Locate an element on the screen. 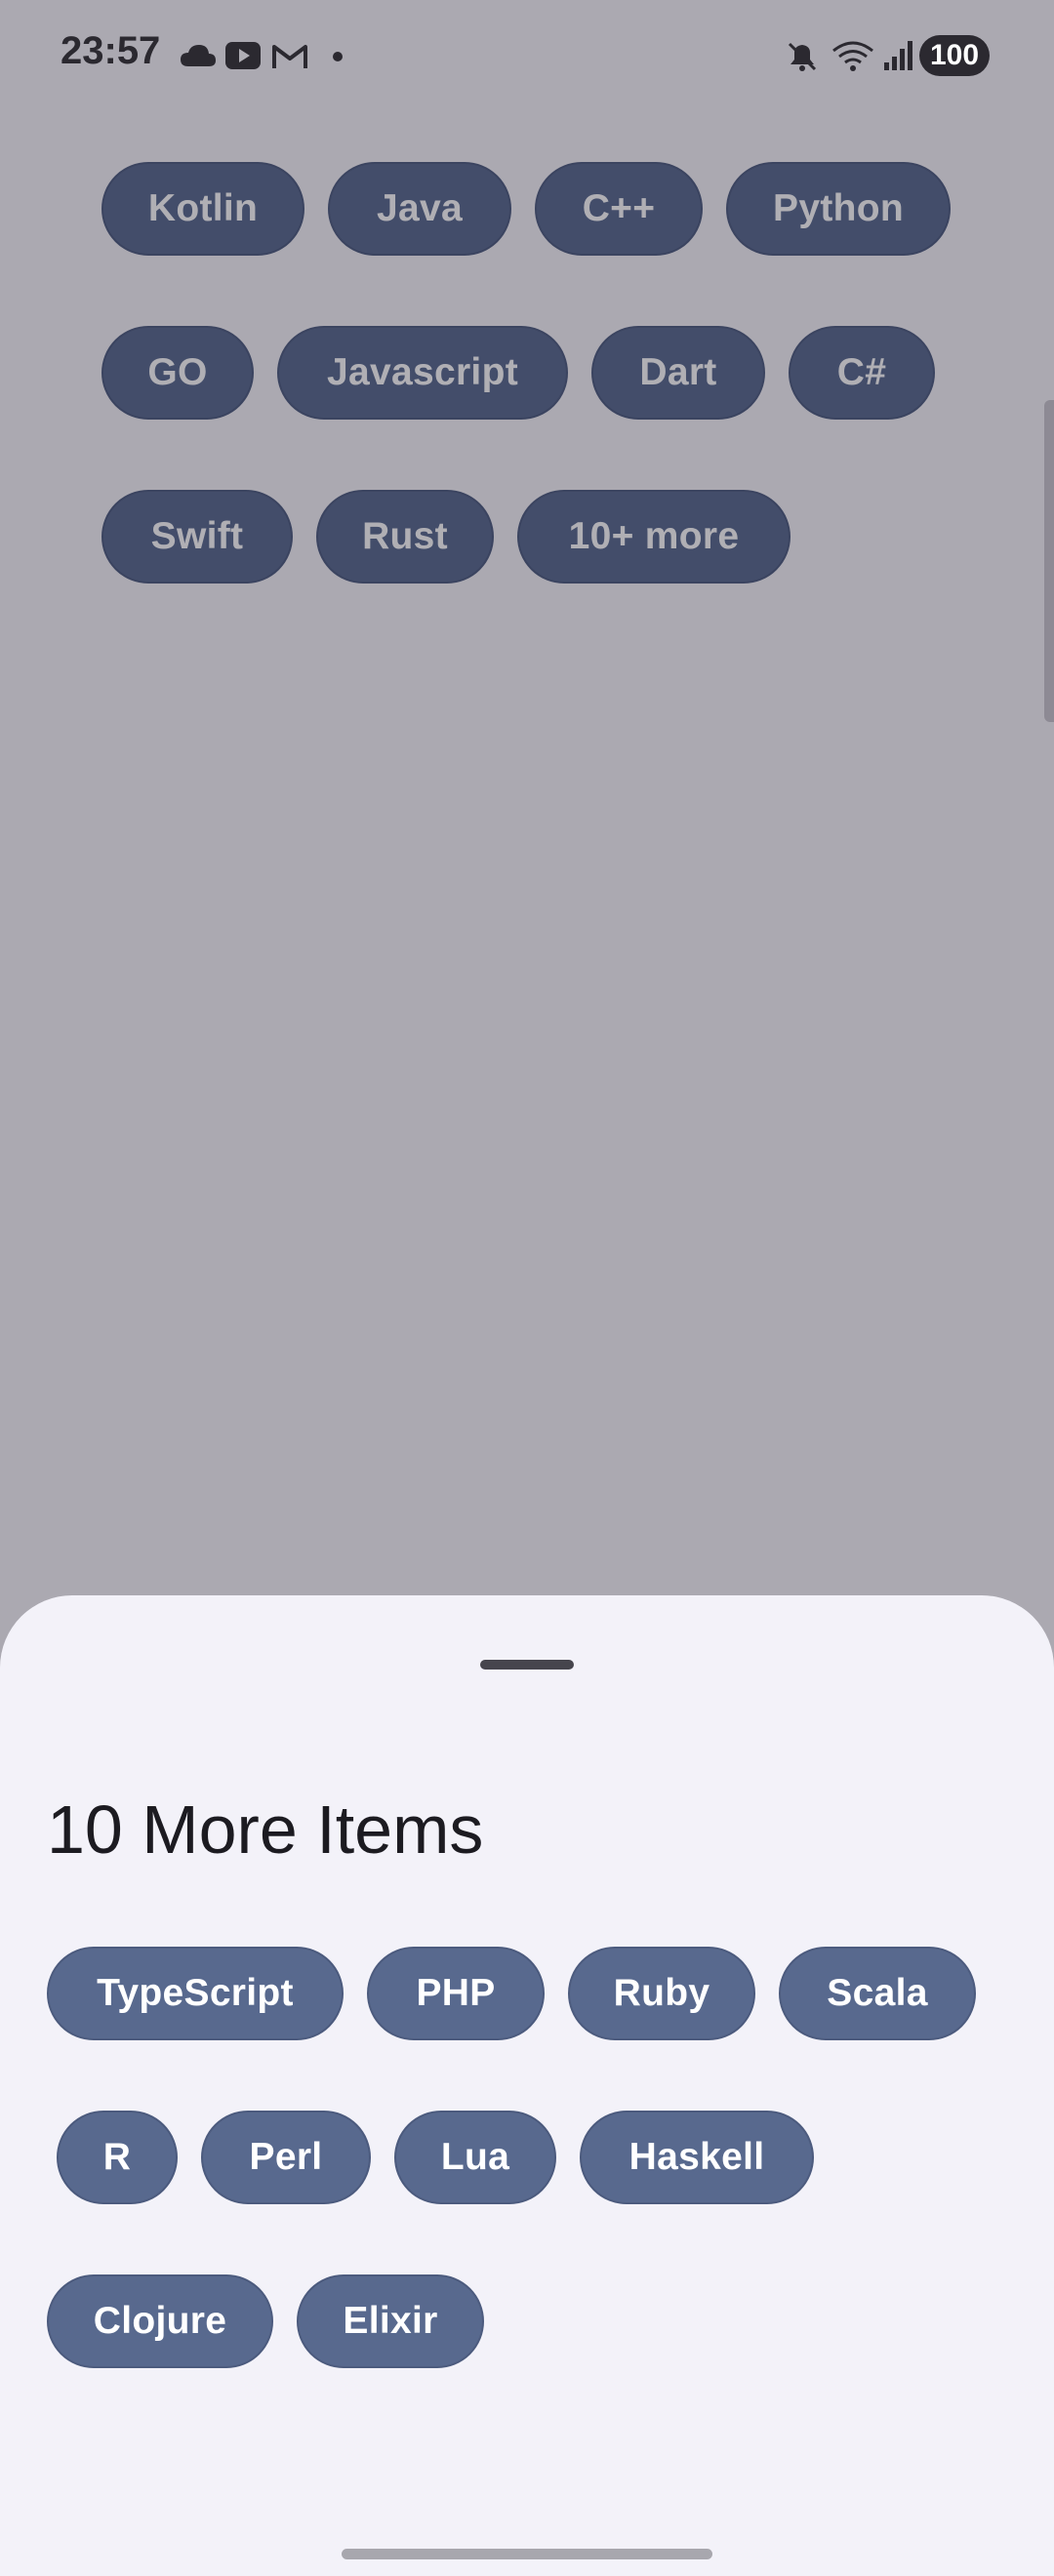  wifi-icon is located at coordinates (852, 56).